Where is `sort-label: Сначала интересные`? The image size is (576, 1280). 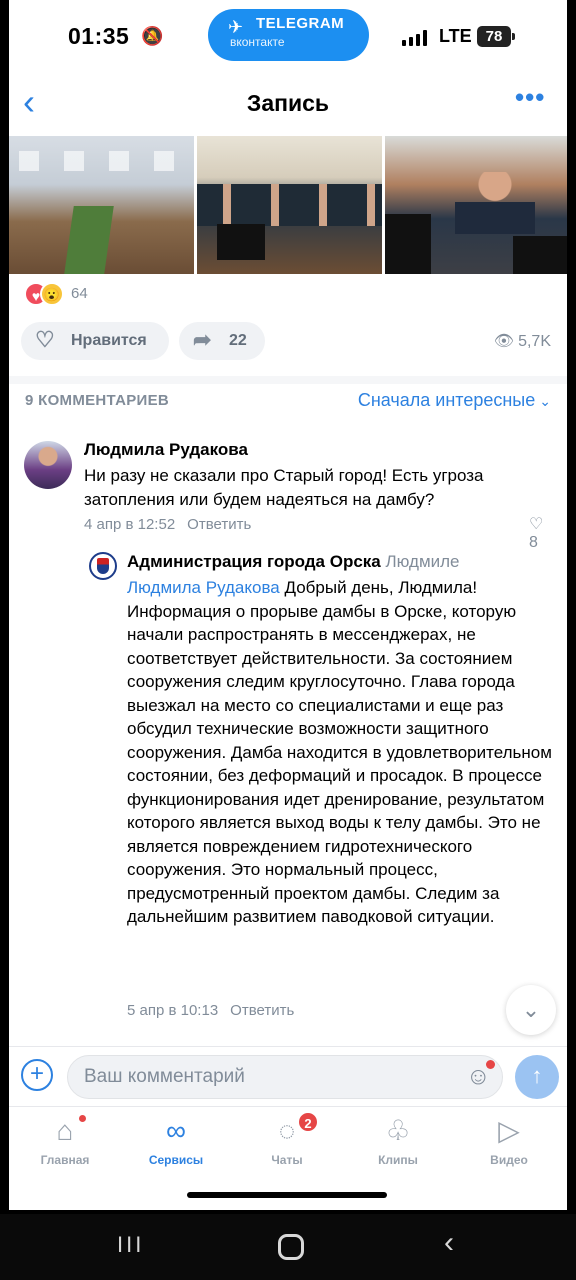 sort-label: Сначала интересные is located at coordinates (446, 400).